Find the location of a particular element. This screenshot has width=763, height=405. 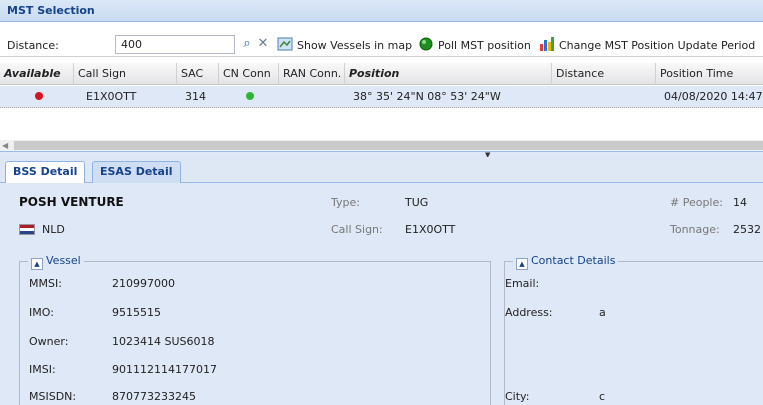

tonnage-label: Tonnage: is located at coordinates (695, 229).